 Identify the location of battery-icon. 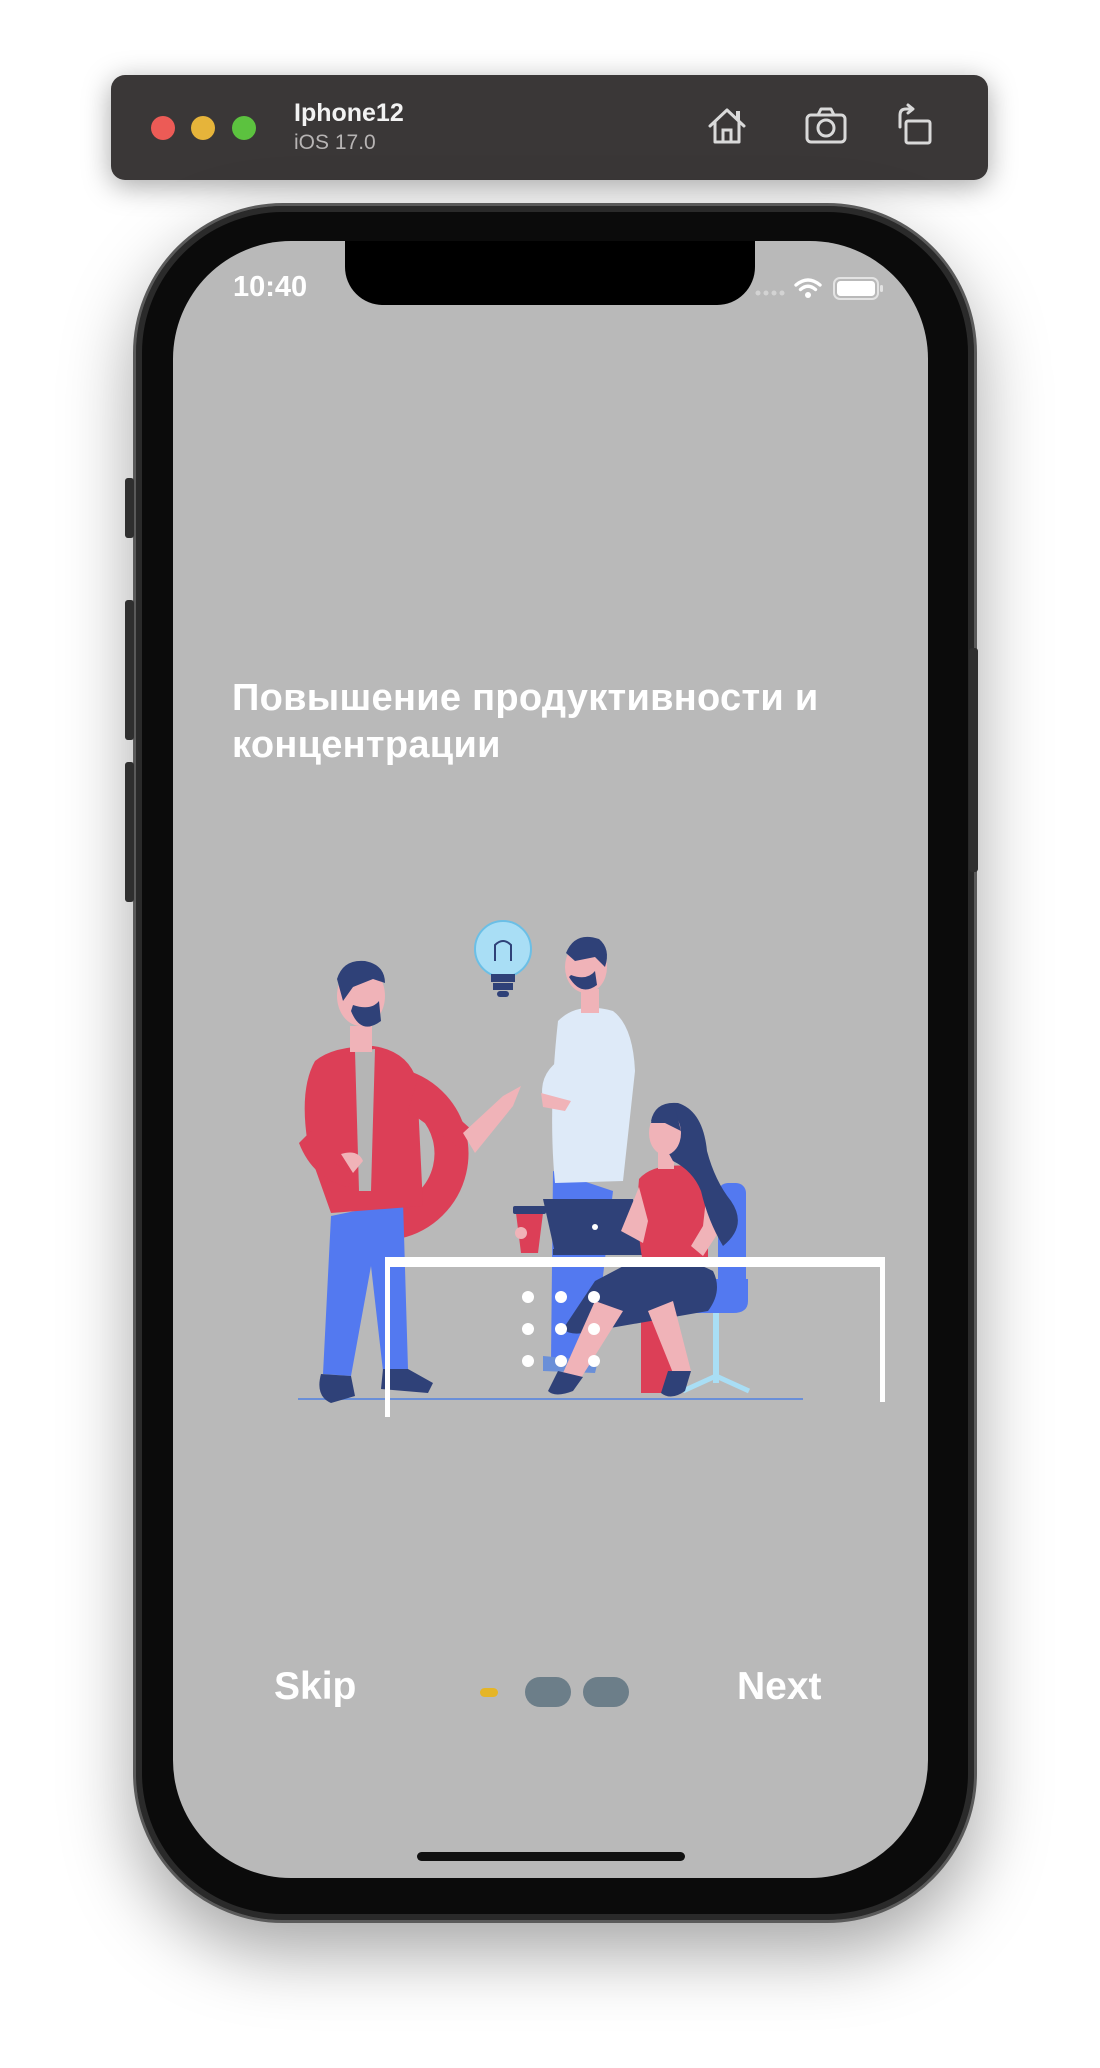
(858, 288).